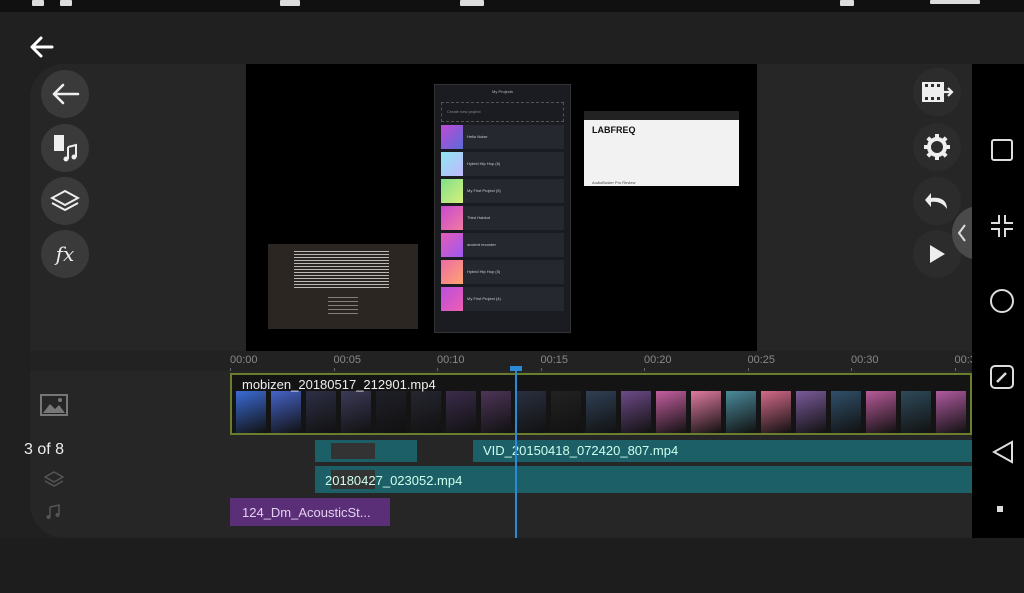 This screenshot has height=593, width=1024. I want to click on chevron-left-icon, so click(961, 233).